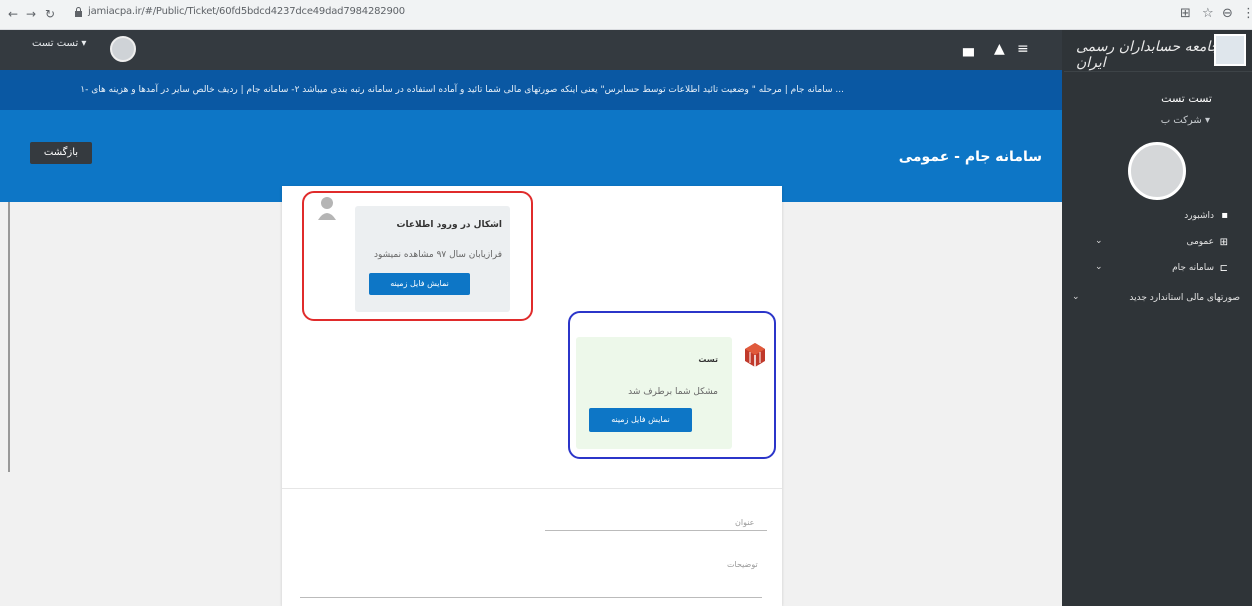 The image size is (1252, 606). I want to click on sidebar-item-jam: سامانه جام, so click(1193, 268).